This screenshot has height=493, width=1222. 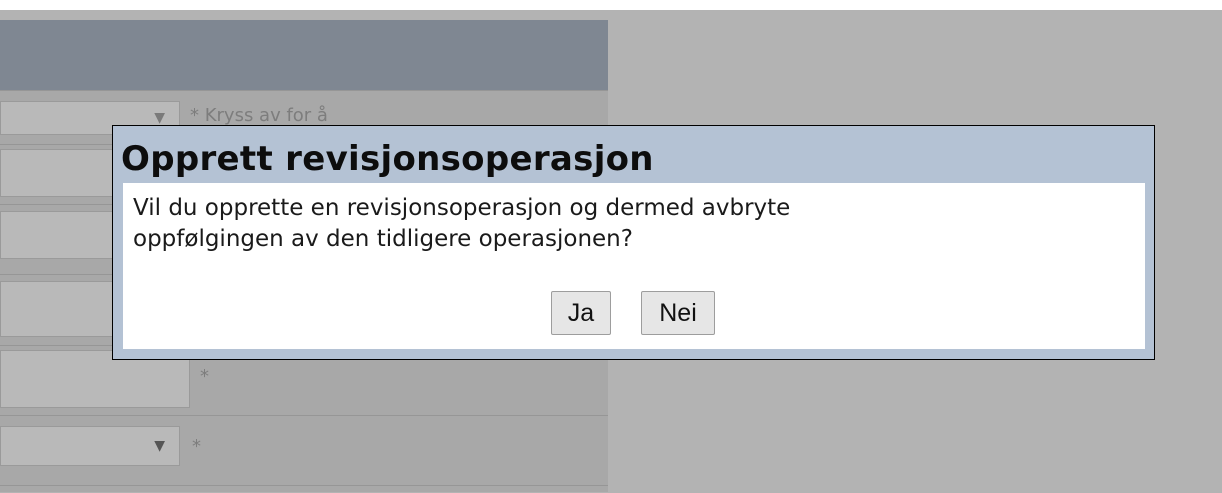 What do you see at coordinates (387, 159) in the screenshot?
I see `dialog-title: Opprett revisjonsoperasjon` at bounding box center [387, 159].